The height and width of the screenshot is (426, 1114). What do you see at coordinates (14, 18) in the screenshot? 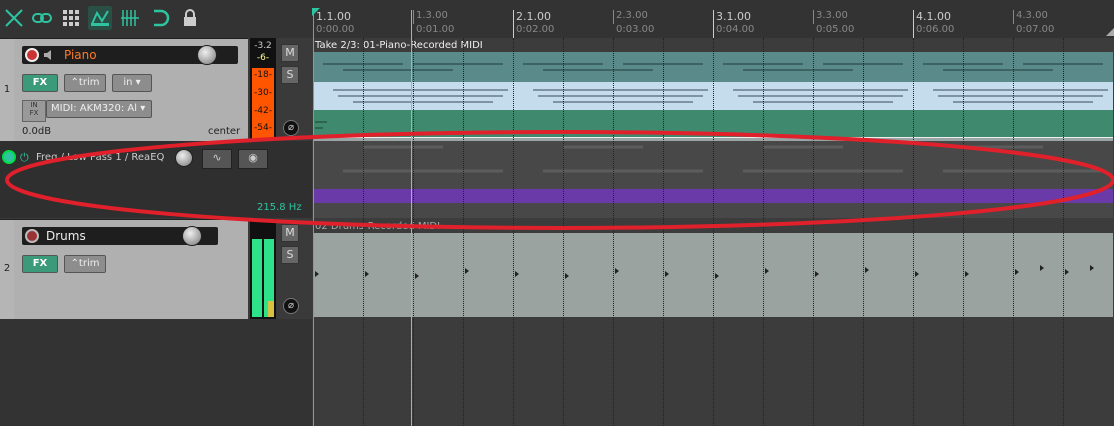
I see `ripple-icon` at bounding box center [14, 18].